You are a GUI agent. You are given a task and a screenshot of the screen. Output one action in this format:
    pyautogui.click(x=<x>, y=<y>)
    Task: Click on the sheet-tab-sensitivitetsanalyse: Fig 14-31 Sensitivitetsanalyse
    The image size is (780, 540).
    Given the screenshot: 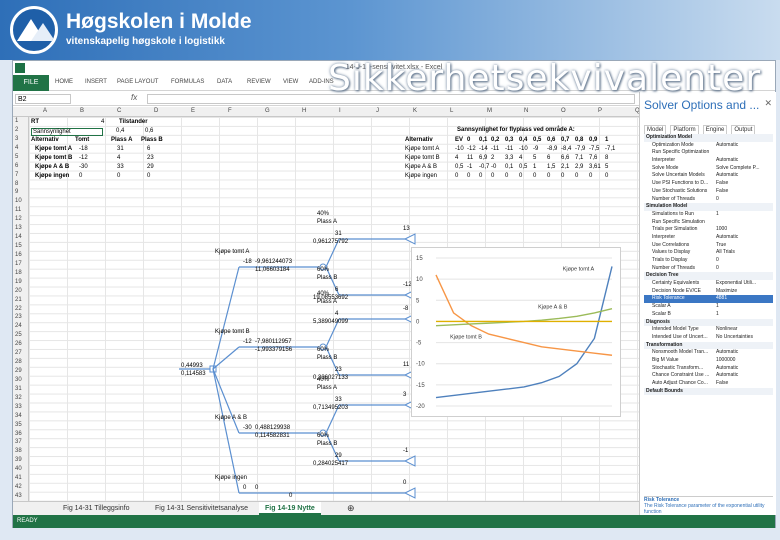 What is the action you would take?
    pyautogui.click(x=201, y=508)
    